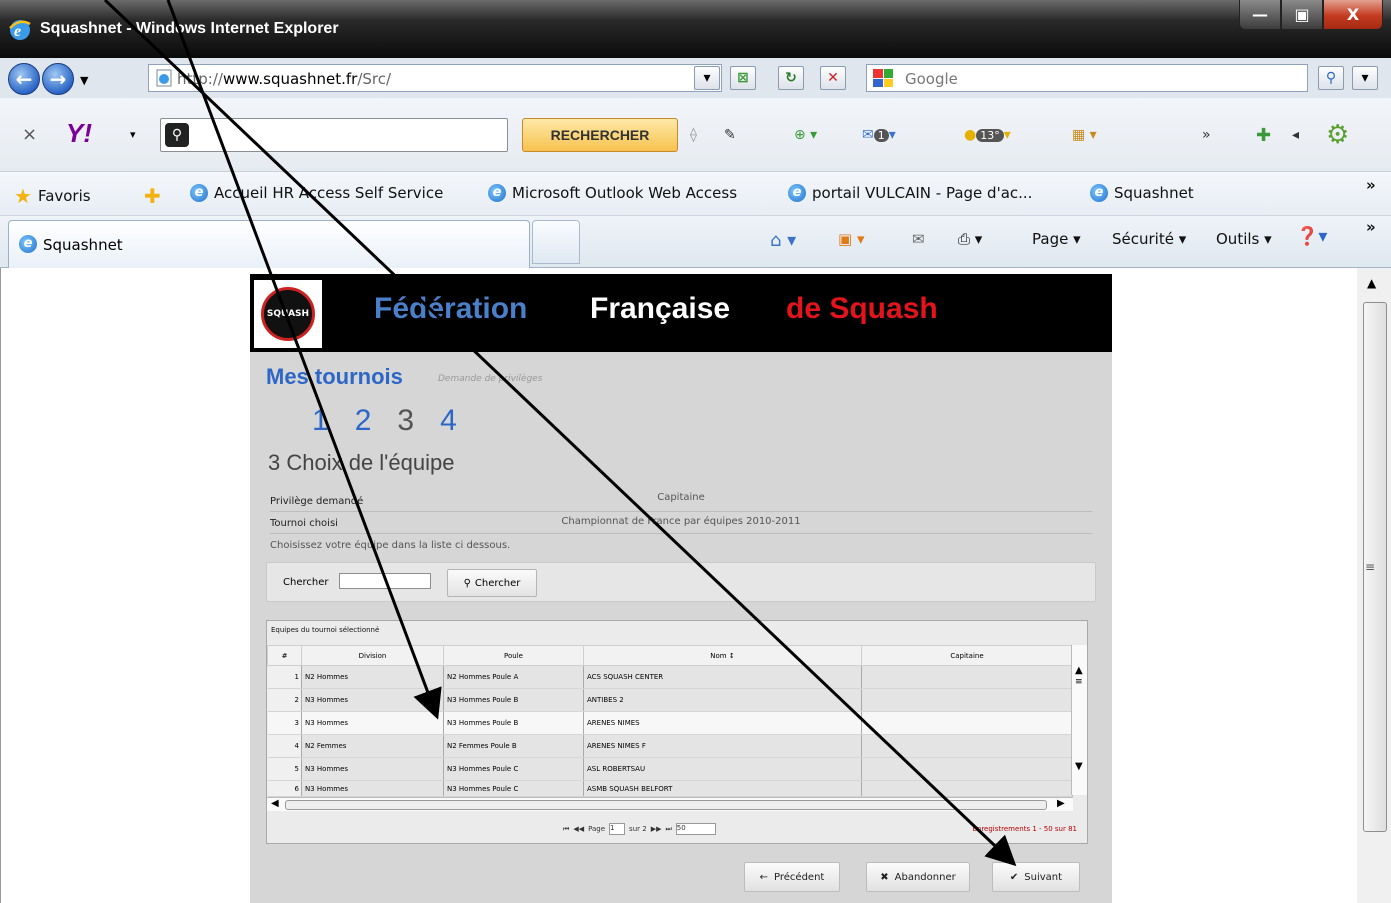  What do you see at coordinates (556, 242) in the screenshot?
I see `new-tab-button` at bounding box center [556, 242].